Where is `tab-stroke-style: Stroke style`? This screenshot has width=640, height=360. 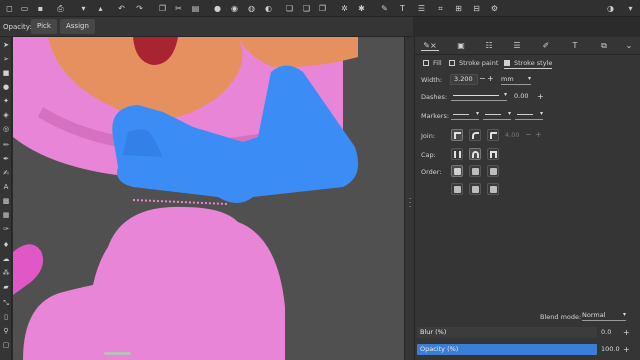 tab-stroke-style: Stroke style is located at coordinates (528, 63).